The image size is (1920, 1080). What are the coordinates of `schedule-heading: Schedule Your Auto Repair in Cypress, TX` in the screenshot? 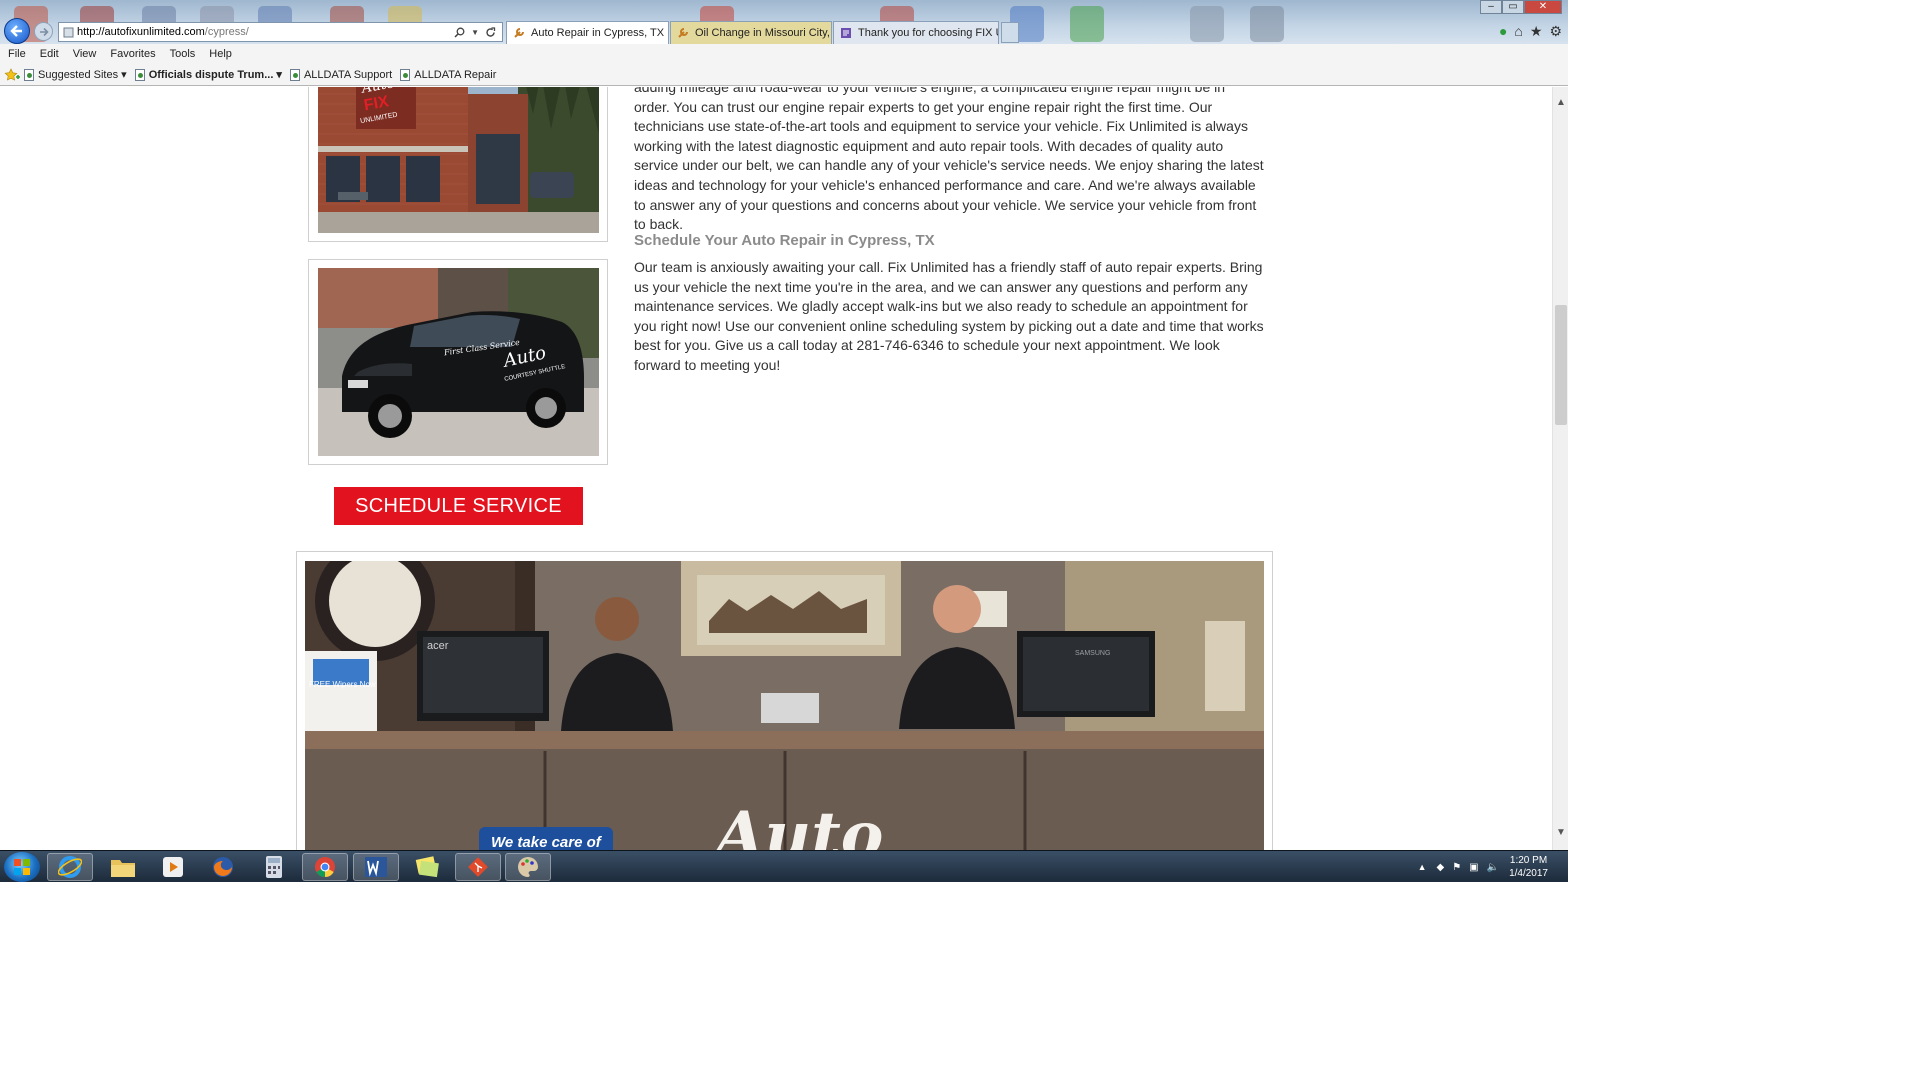 It's located at (784, 240).